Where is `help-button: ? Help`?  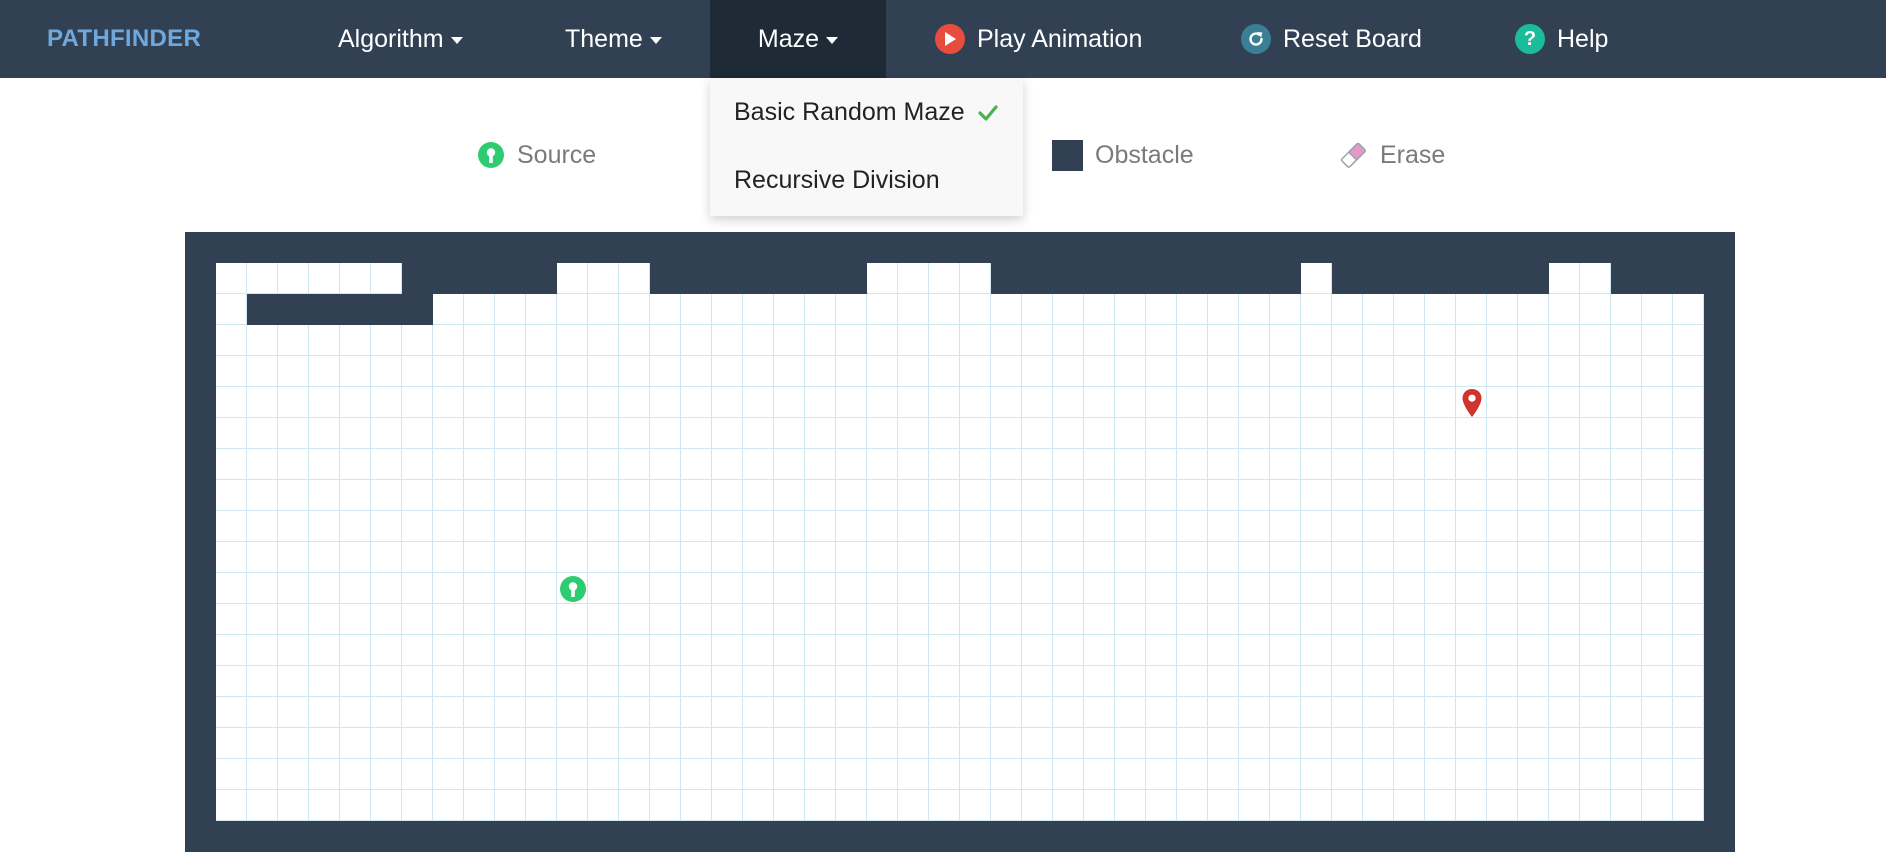
help-button: ? Help is located at coordinates (1561, 39).